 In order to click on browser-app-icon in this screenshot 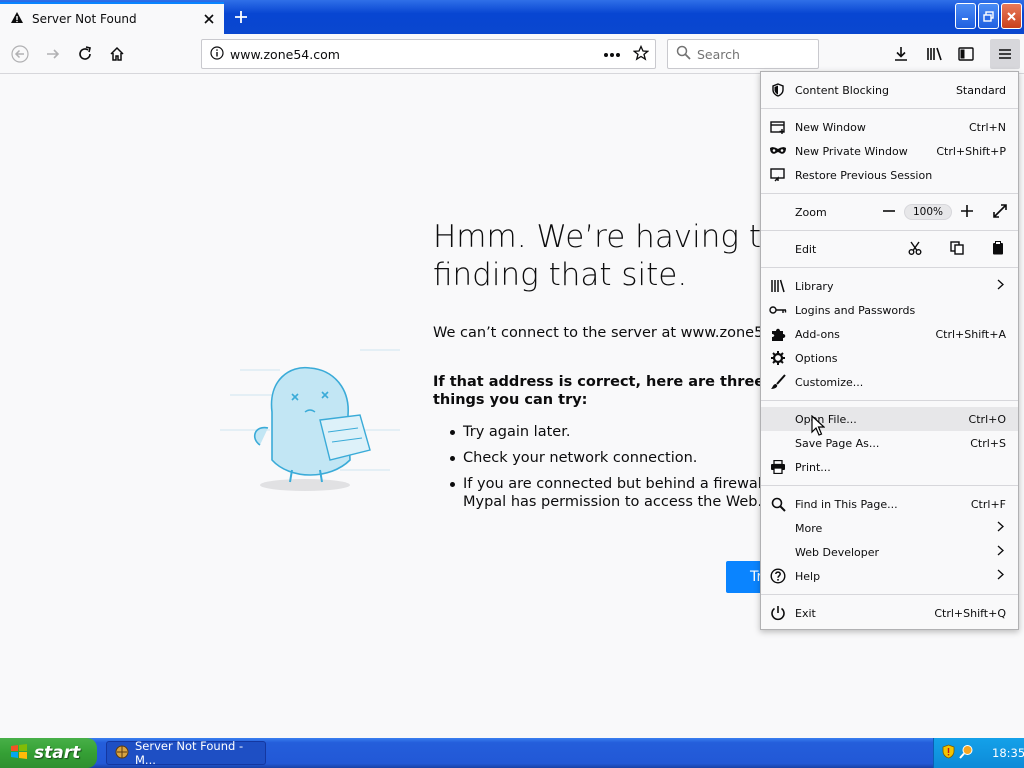, I will do `click(122, 753)`.